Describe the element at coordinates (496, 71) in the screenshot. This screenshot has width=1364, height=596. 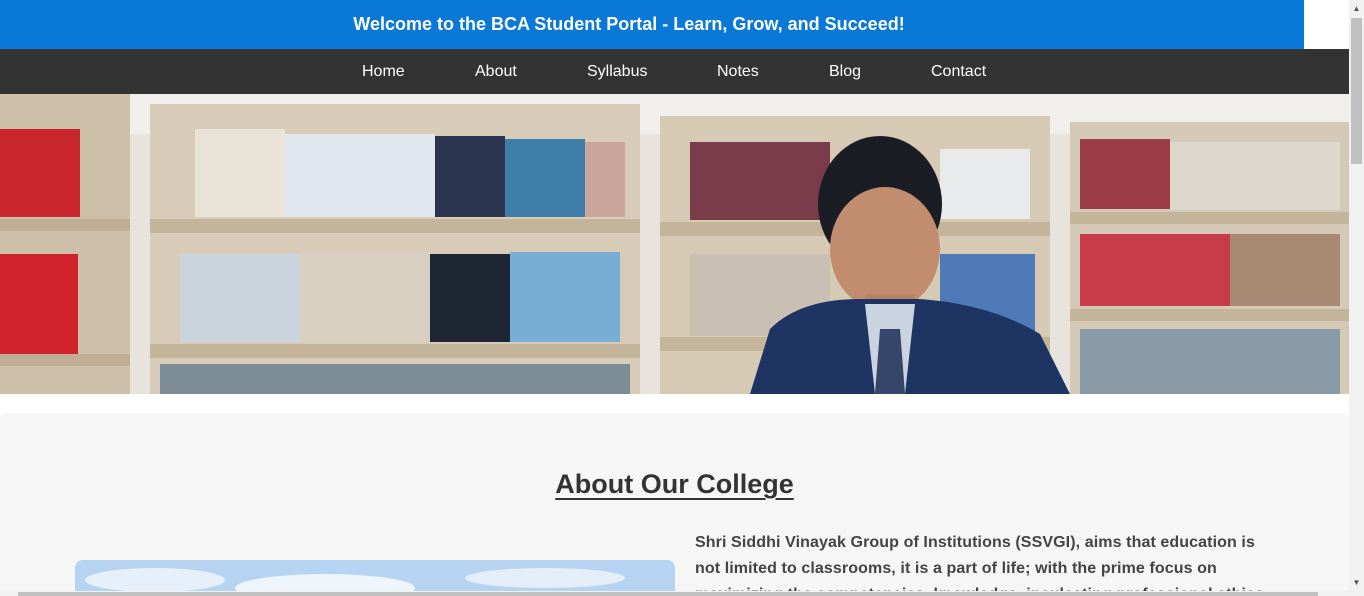
I see `nav-about: About` at that location.